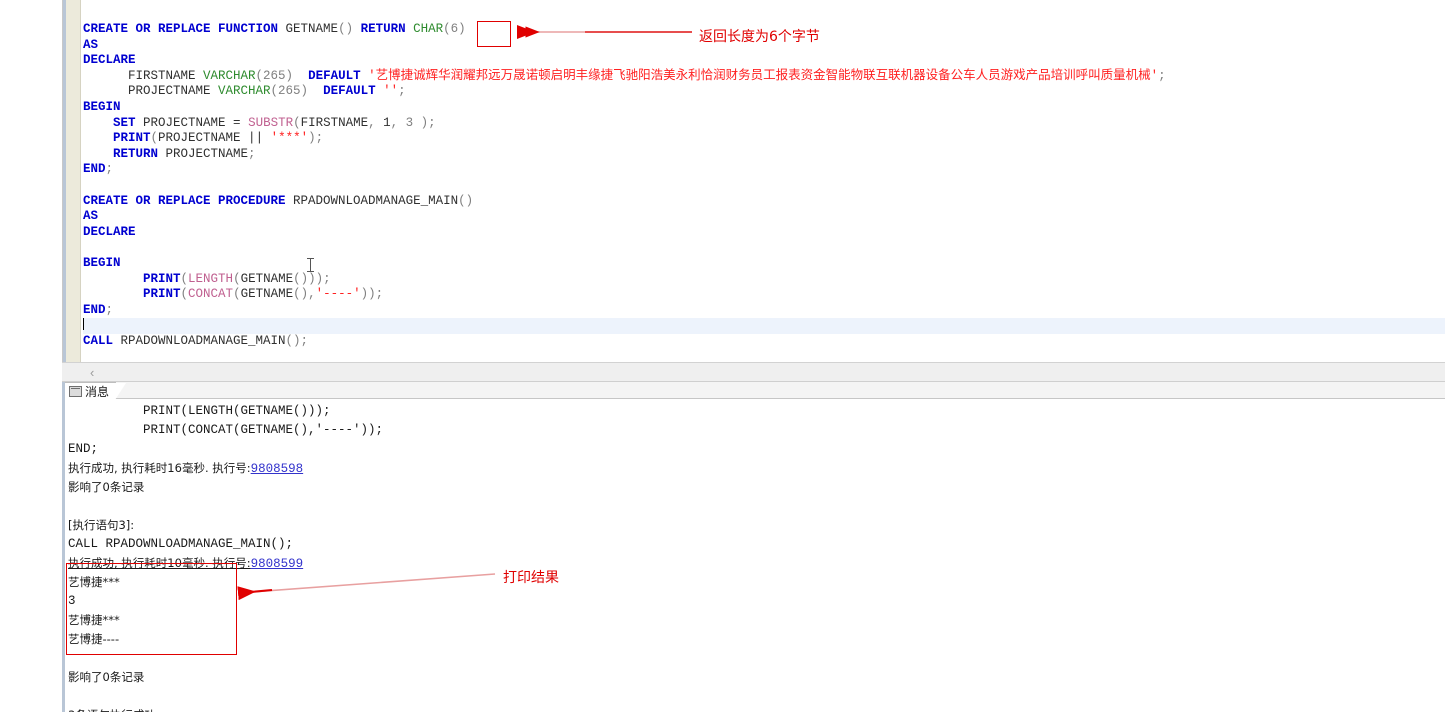  I want to click on message-line: 执行成功, 执行耗时10毫秒. 执行号:9808599, so click(755, 563).